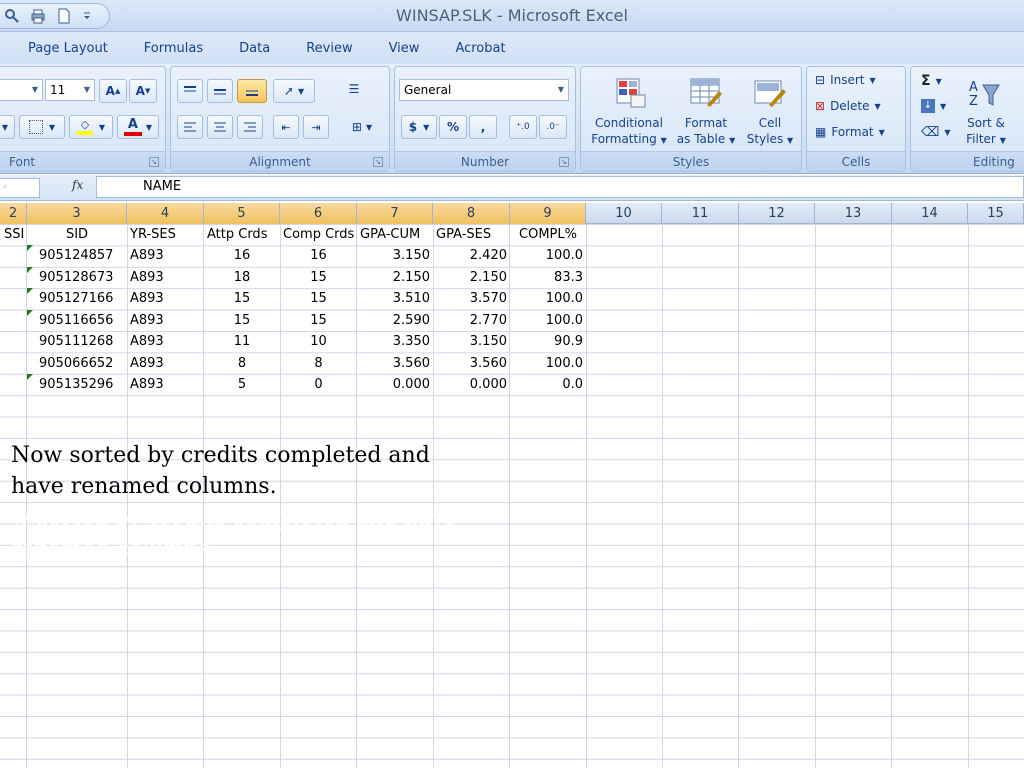 Image resolution: width=1024 pixels, height=768 pixels. Describe the element at coordinates (548, 277) in the screenshot. I see `table-cell: 83.3` at that location.